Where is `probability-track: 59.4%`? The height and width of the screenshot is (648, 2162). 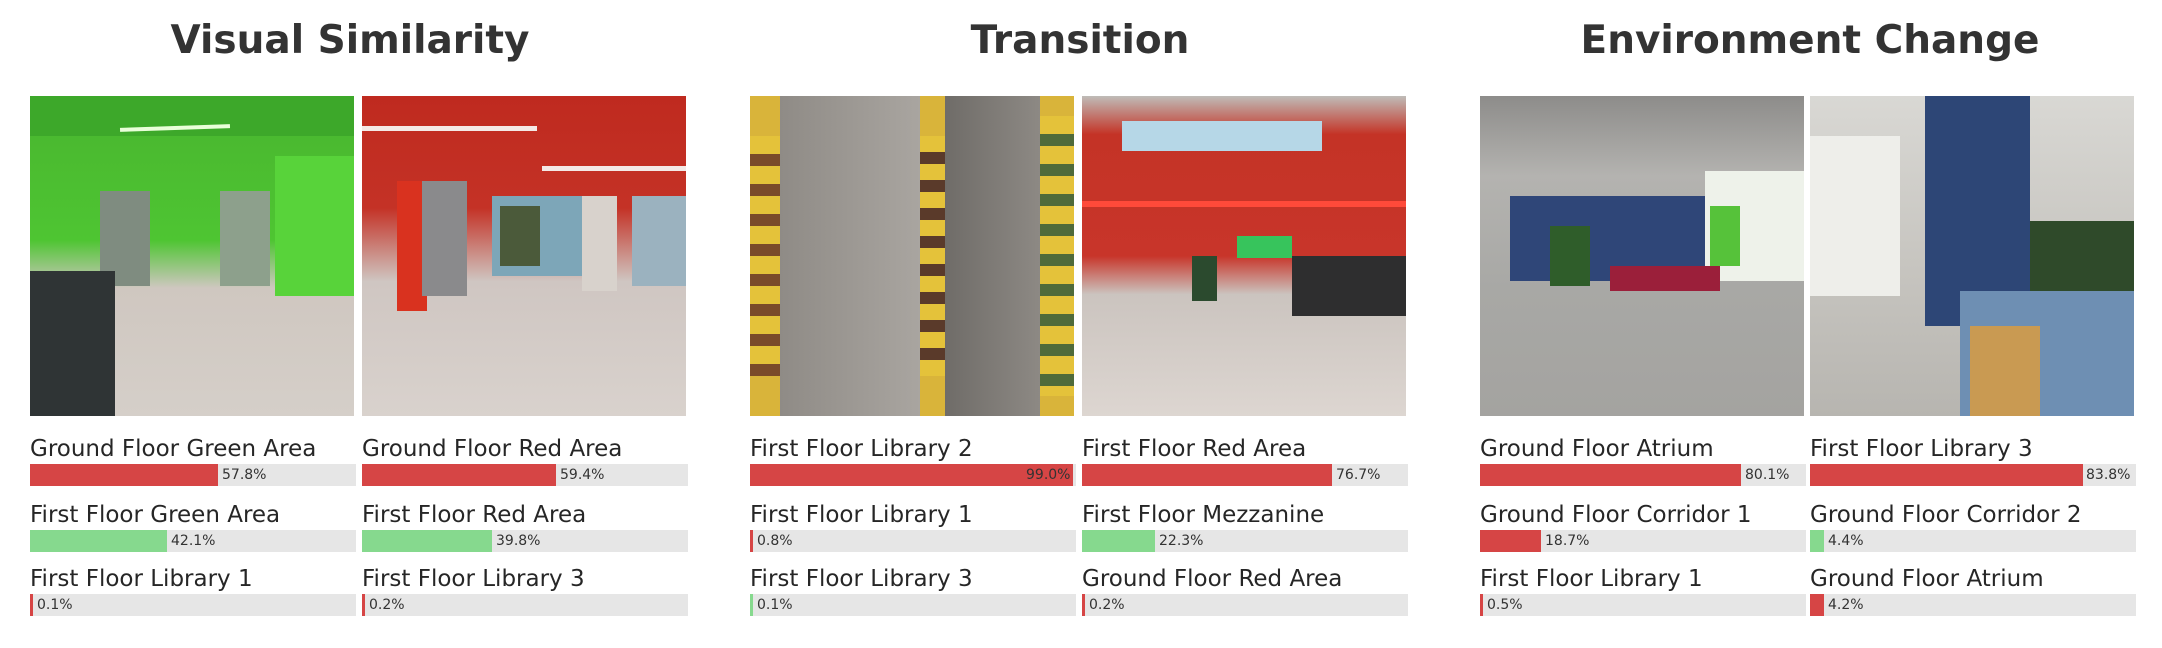 probability-track: 59.4% is located at coordinates (525, 475).